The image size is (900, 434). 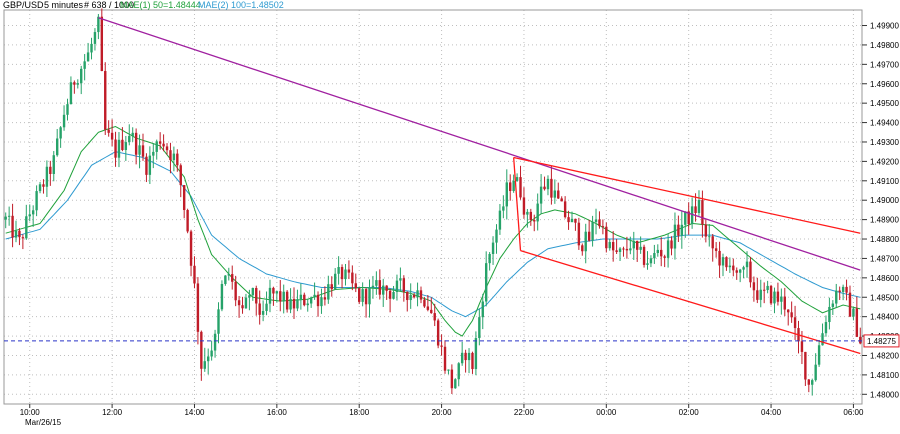 What do you see at coordinates (241, 5) in the screenshot?
I see `header-ma2: MAE(2) 100=1.48502` at bounding box center [241, 5].